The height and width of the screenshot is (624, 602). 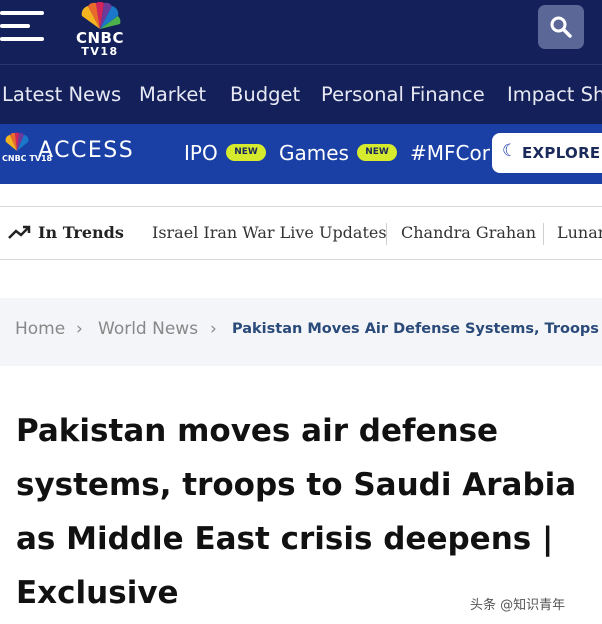 What do you see at coordinates (148, 329) in the screenshot?
I see `breadcrumb-world-news: World News` at bounding box center [148, 329].